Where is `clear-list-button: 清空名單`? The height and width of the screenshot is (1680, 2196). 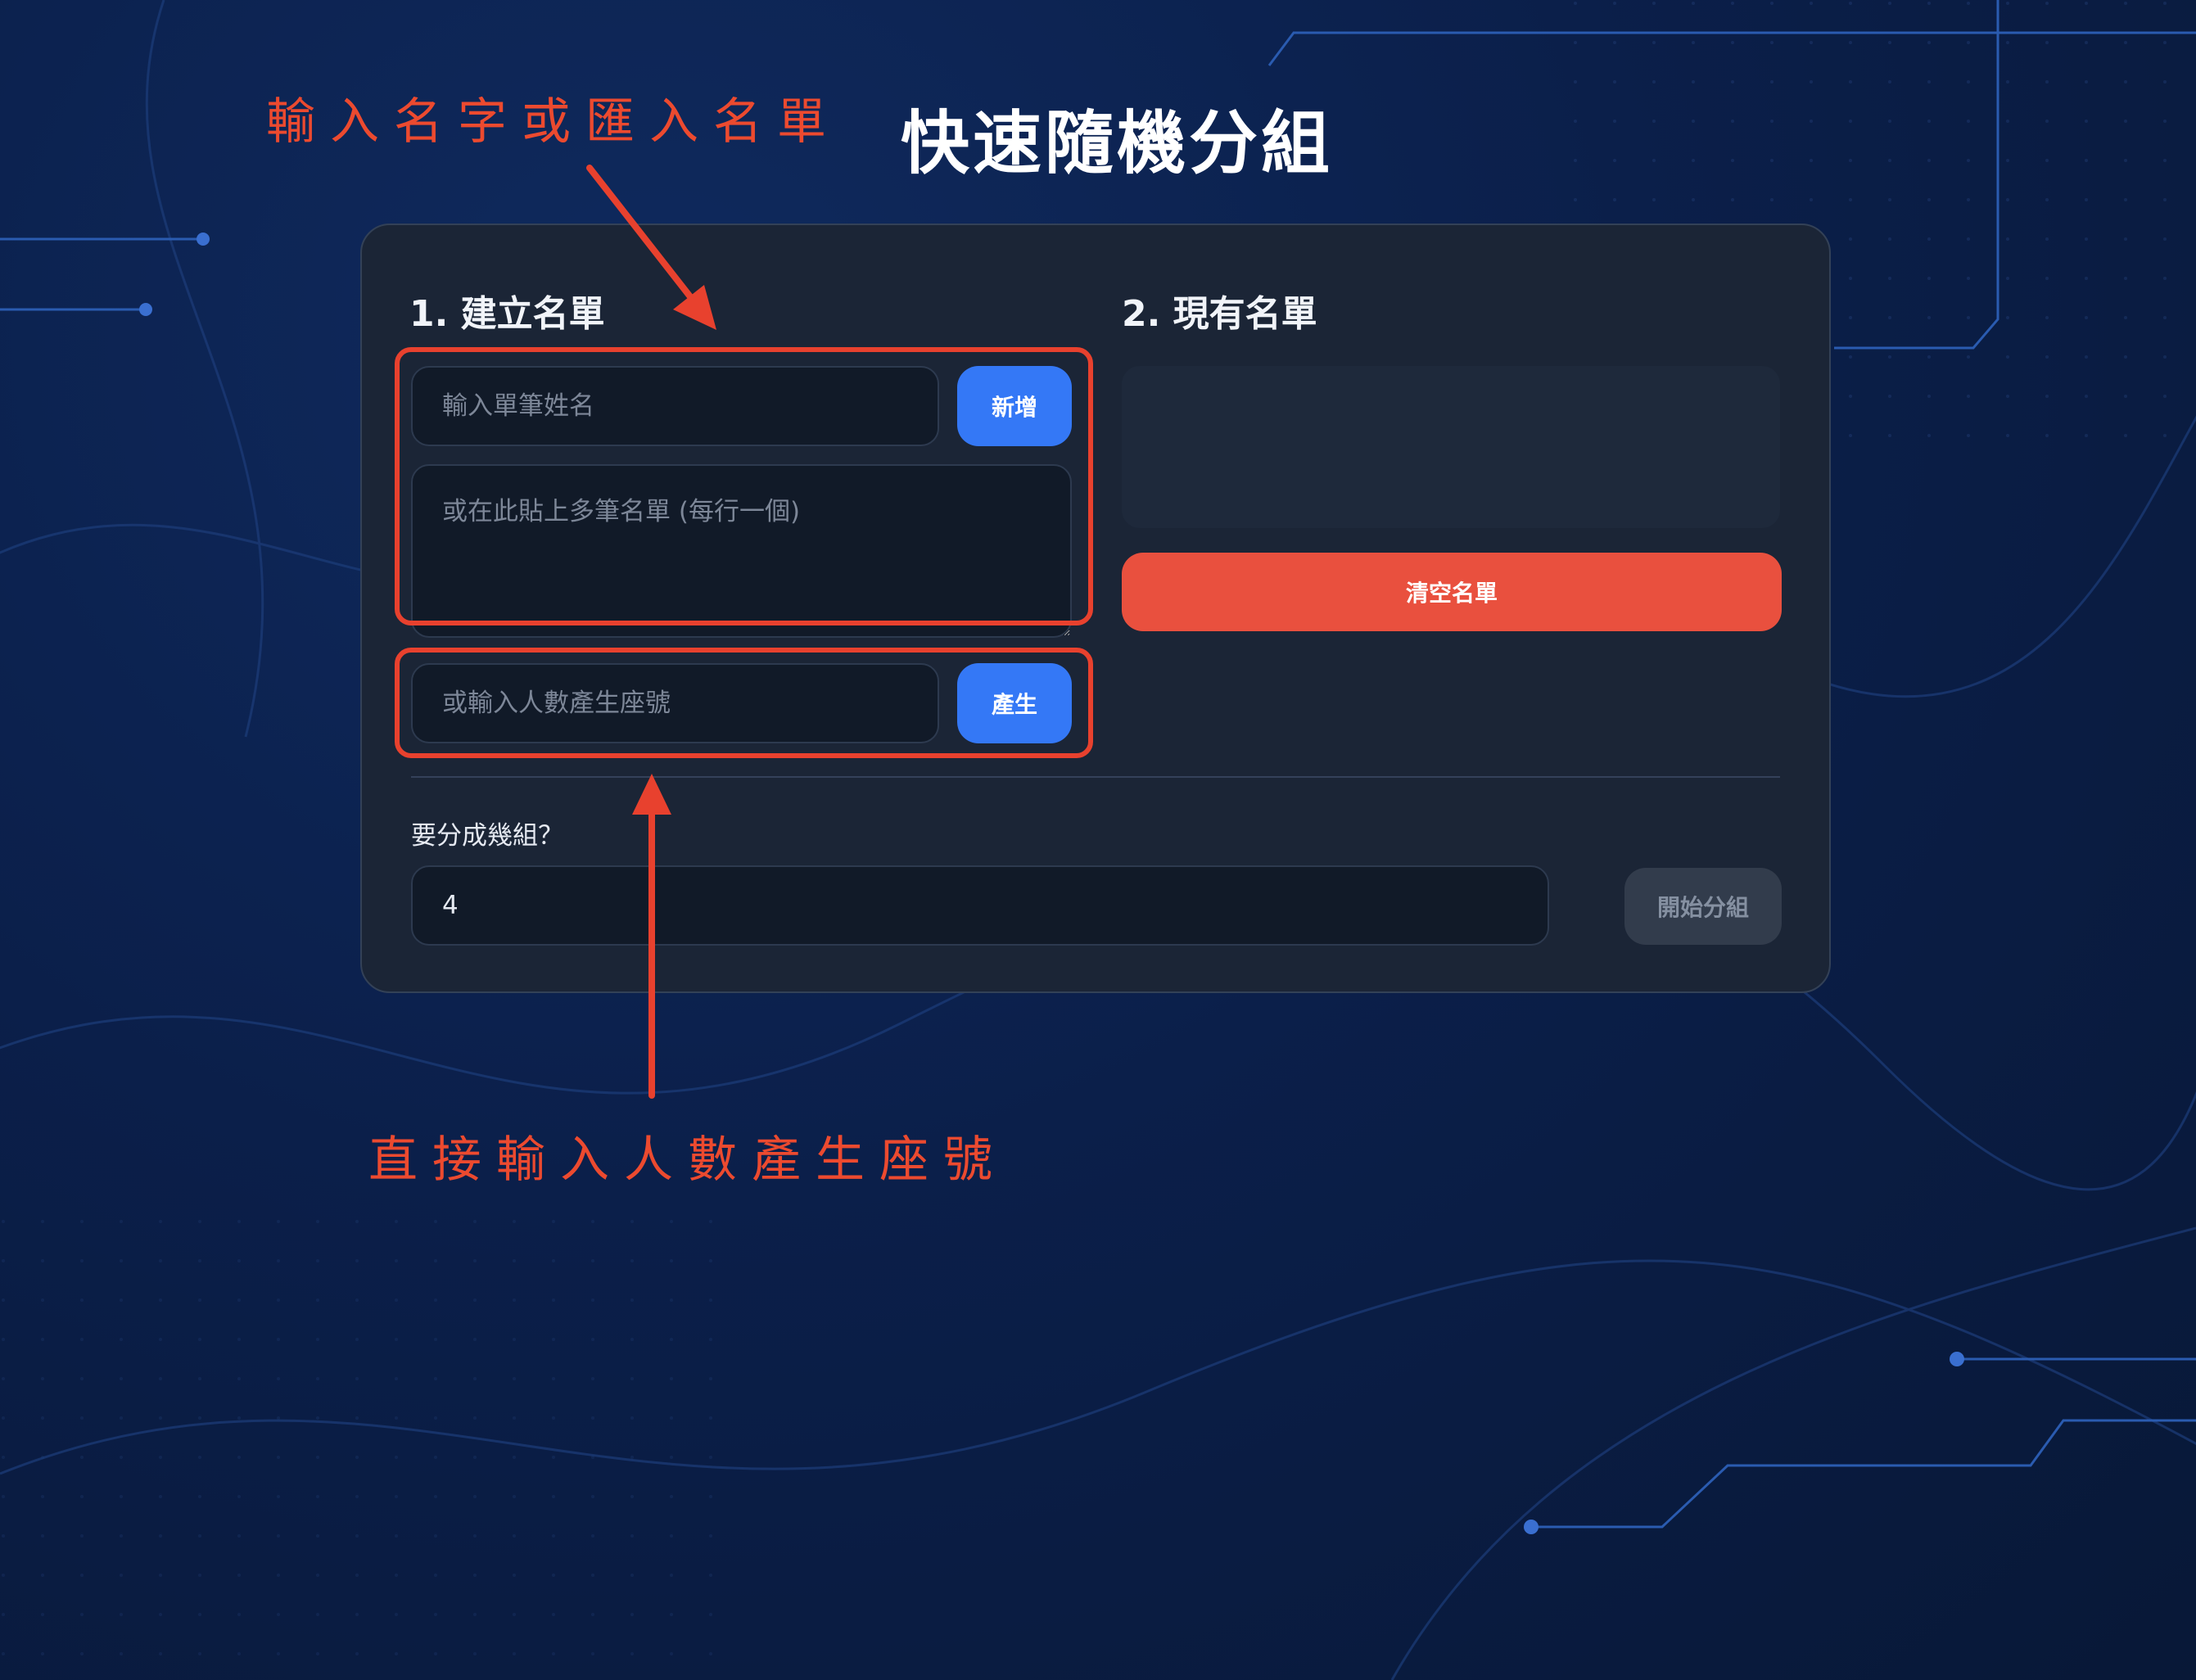
clear-list-button: 清空名單 is located at coordinates (1452, 592).